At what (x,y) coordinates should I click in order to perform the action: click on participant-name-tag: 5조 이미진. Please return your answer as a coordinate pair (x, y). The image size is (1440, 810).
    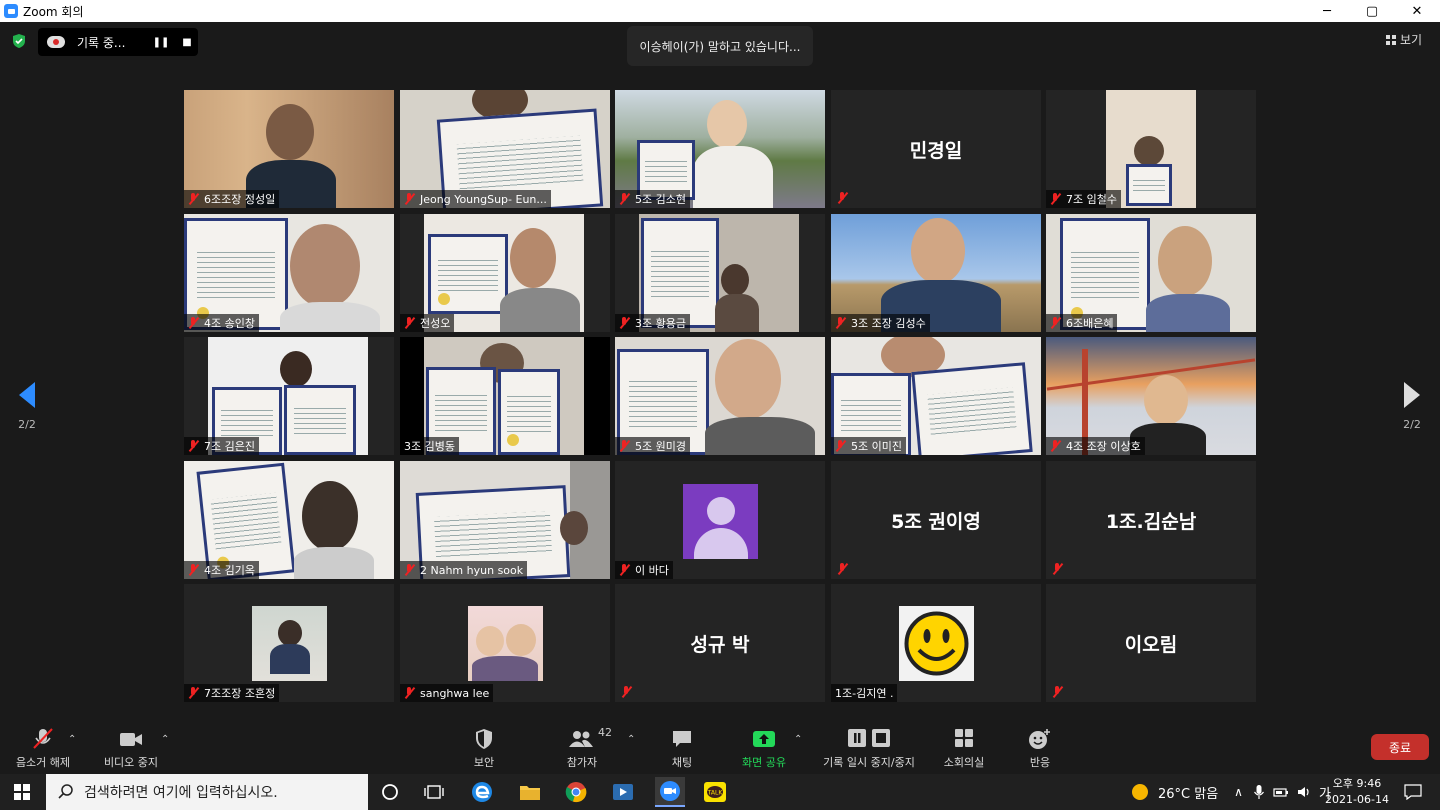
    Looking at the image, I should click on (868, 446).